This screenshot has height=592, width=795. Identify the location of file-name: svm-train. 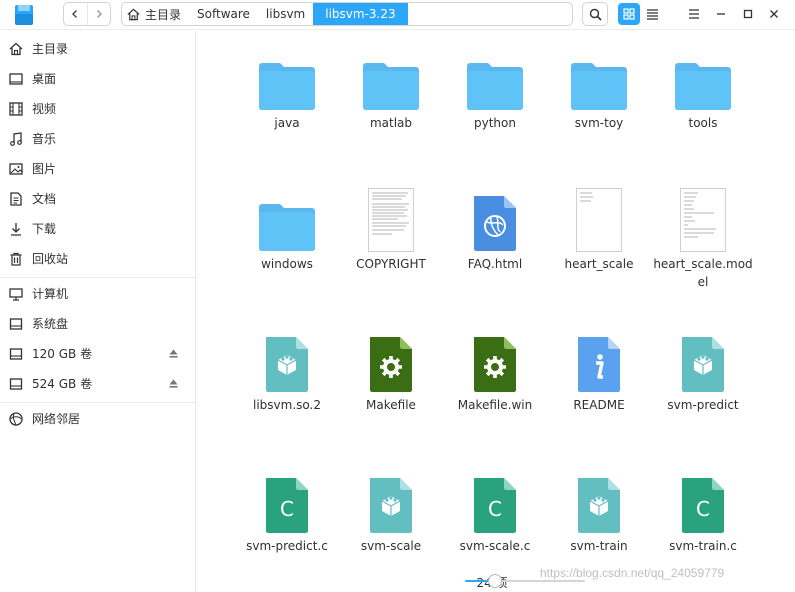
(599, 546).